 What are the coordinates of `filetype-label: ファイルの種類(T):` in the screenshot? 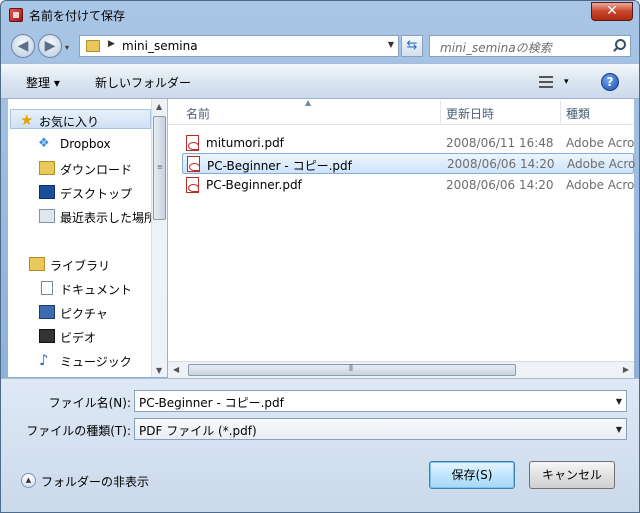 It's located at (78, 431).